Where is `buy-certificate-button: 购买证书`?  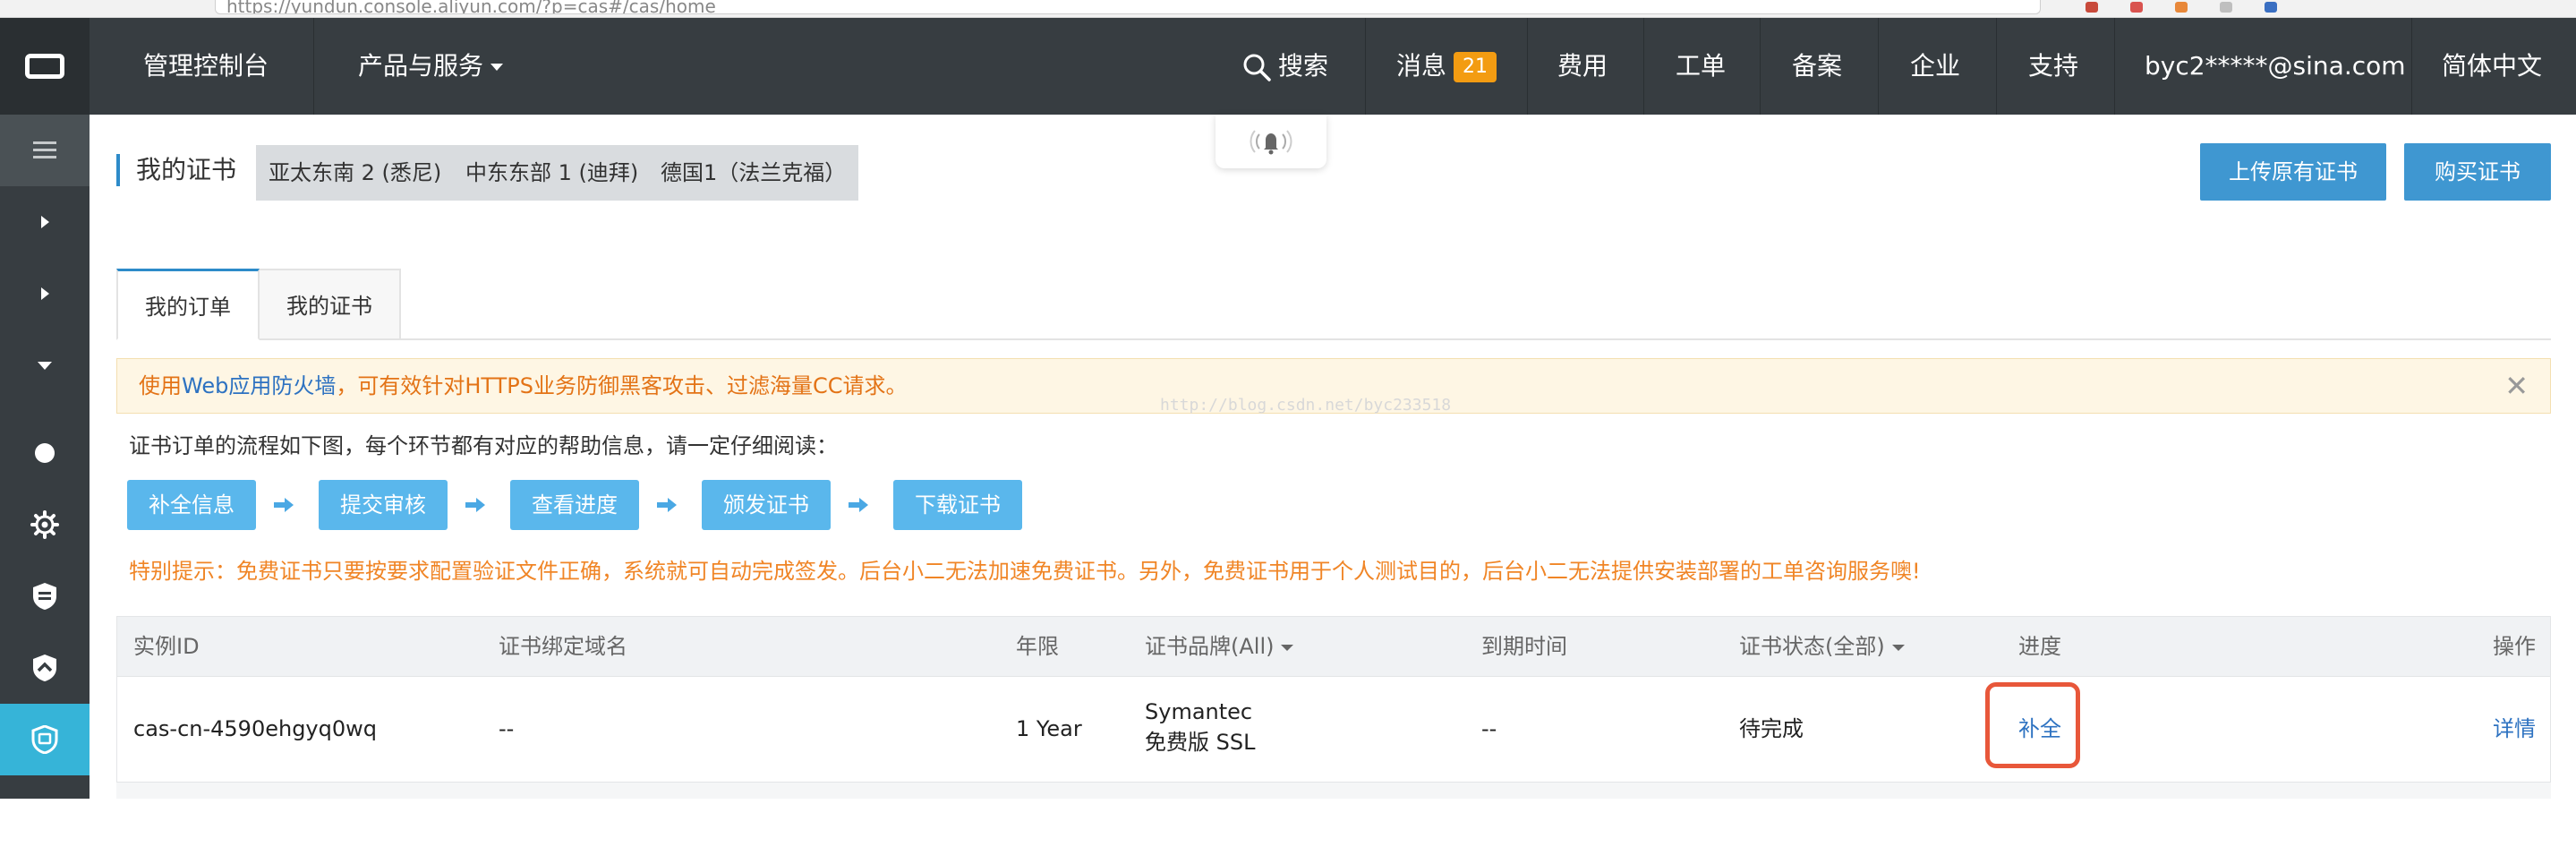 buy-certificate-button: 购买证书 is located at coordinates (2477, 172).